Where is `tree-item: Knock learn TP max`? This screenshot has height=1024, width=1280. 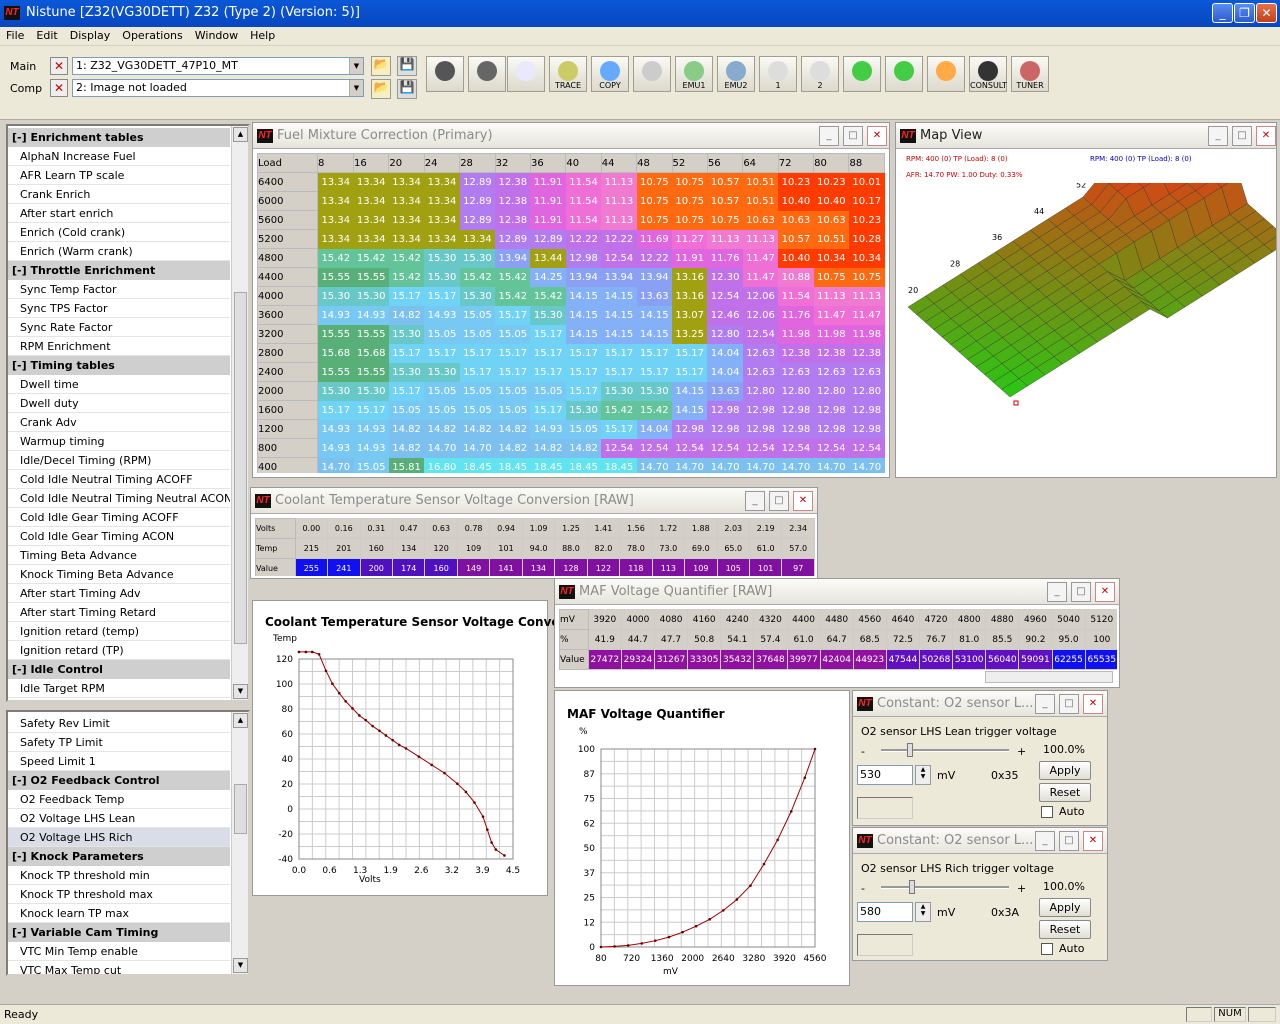 tree-item: Knock learn TP max is located at coordinates (119, 913).